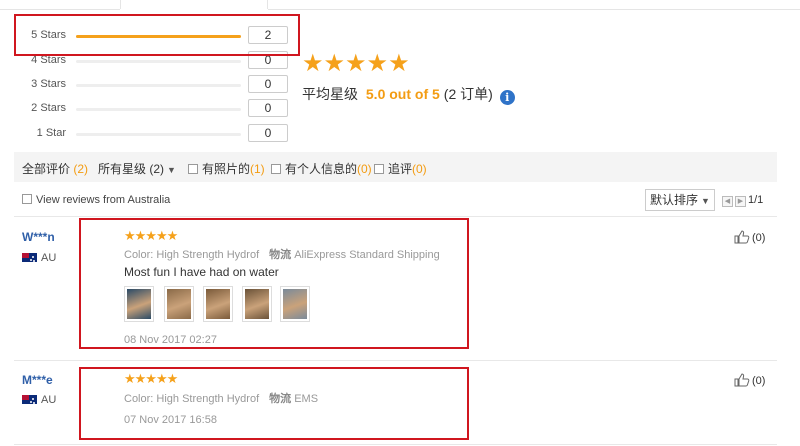 The image size is (800, 446). I want to click on filter-all: 全部评价 (2), so click(55, 168).